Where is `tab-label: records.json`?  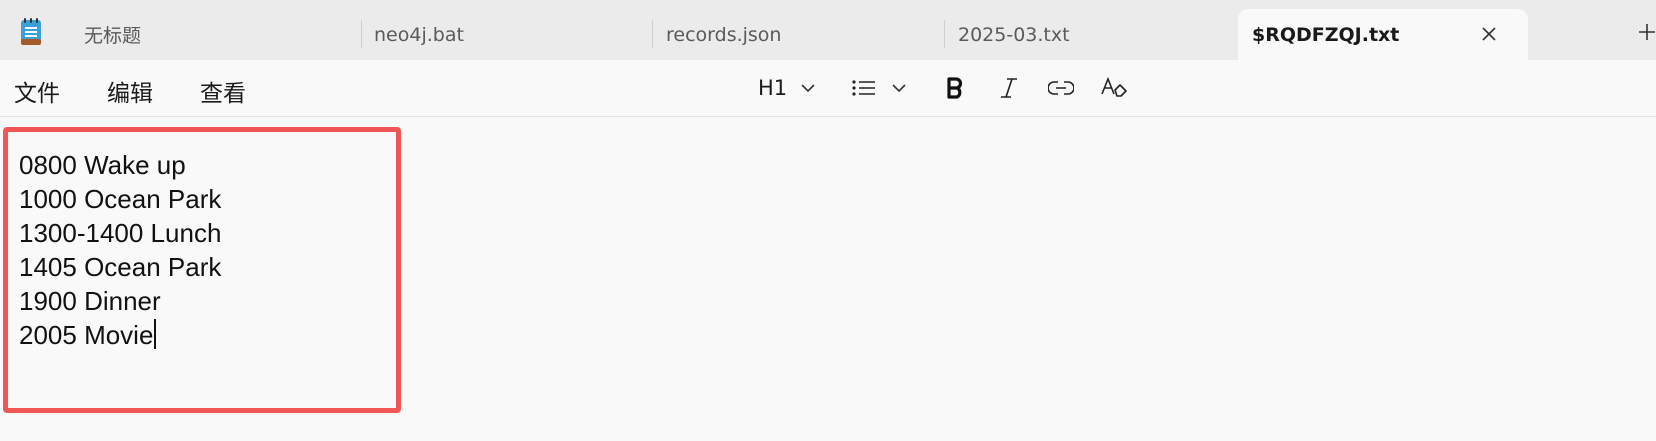 tab-label: records.json is located at coordinates (724, 34).